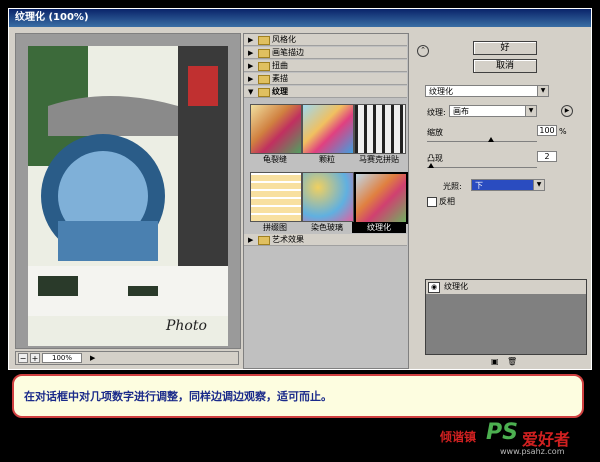  Describe the element at coordinates (432, 202) in the screenshot. I see `invert-checkbox` at that location.